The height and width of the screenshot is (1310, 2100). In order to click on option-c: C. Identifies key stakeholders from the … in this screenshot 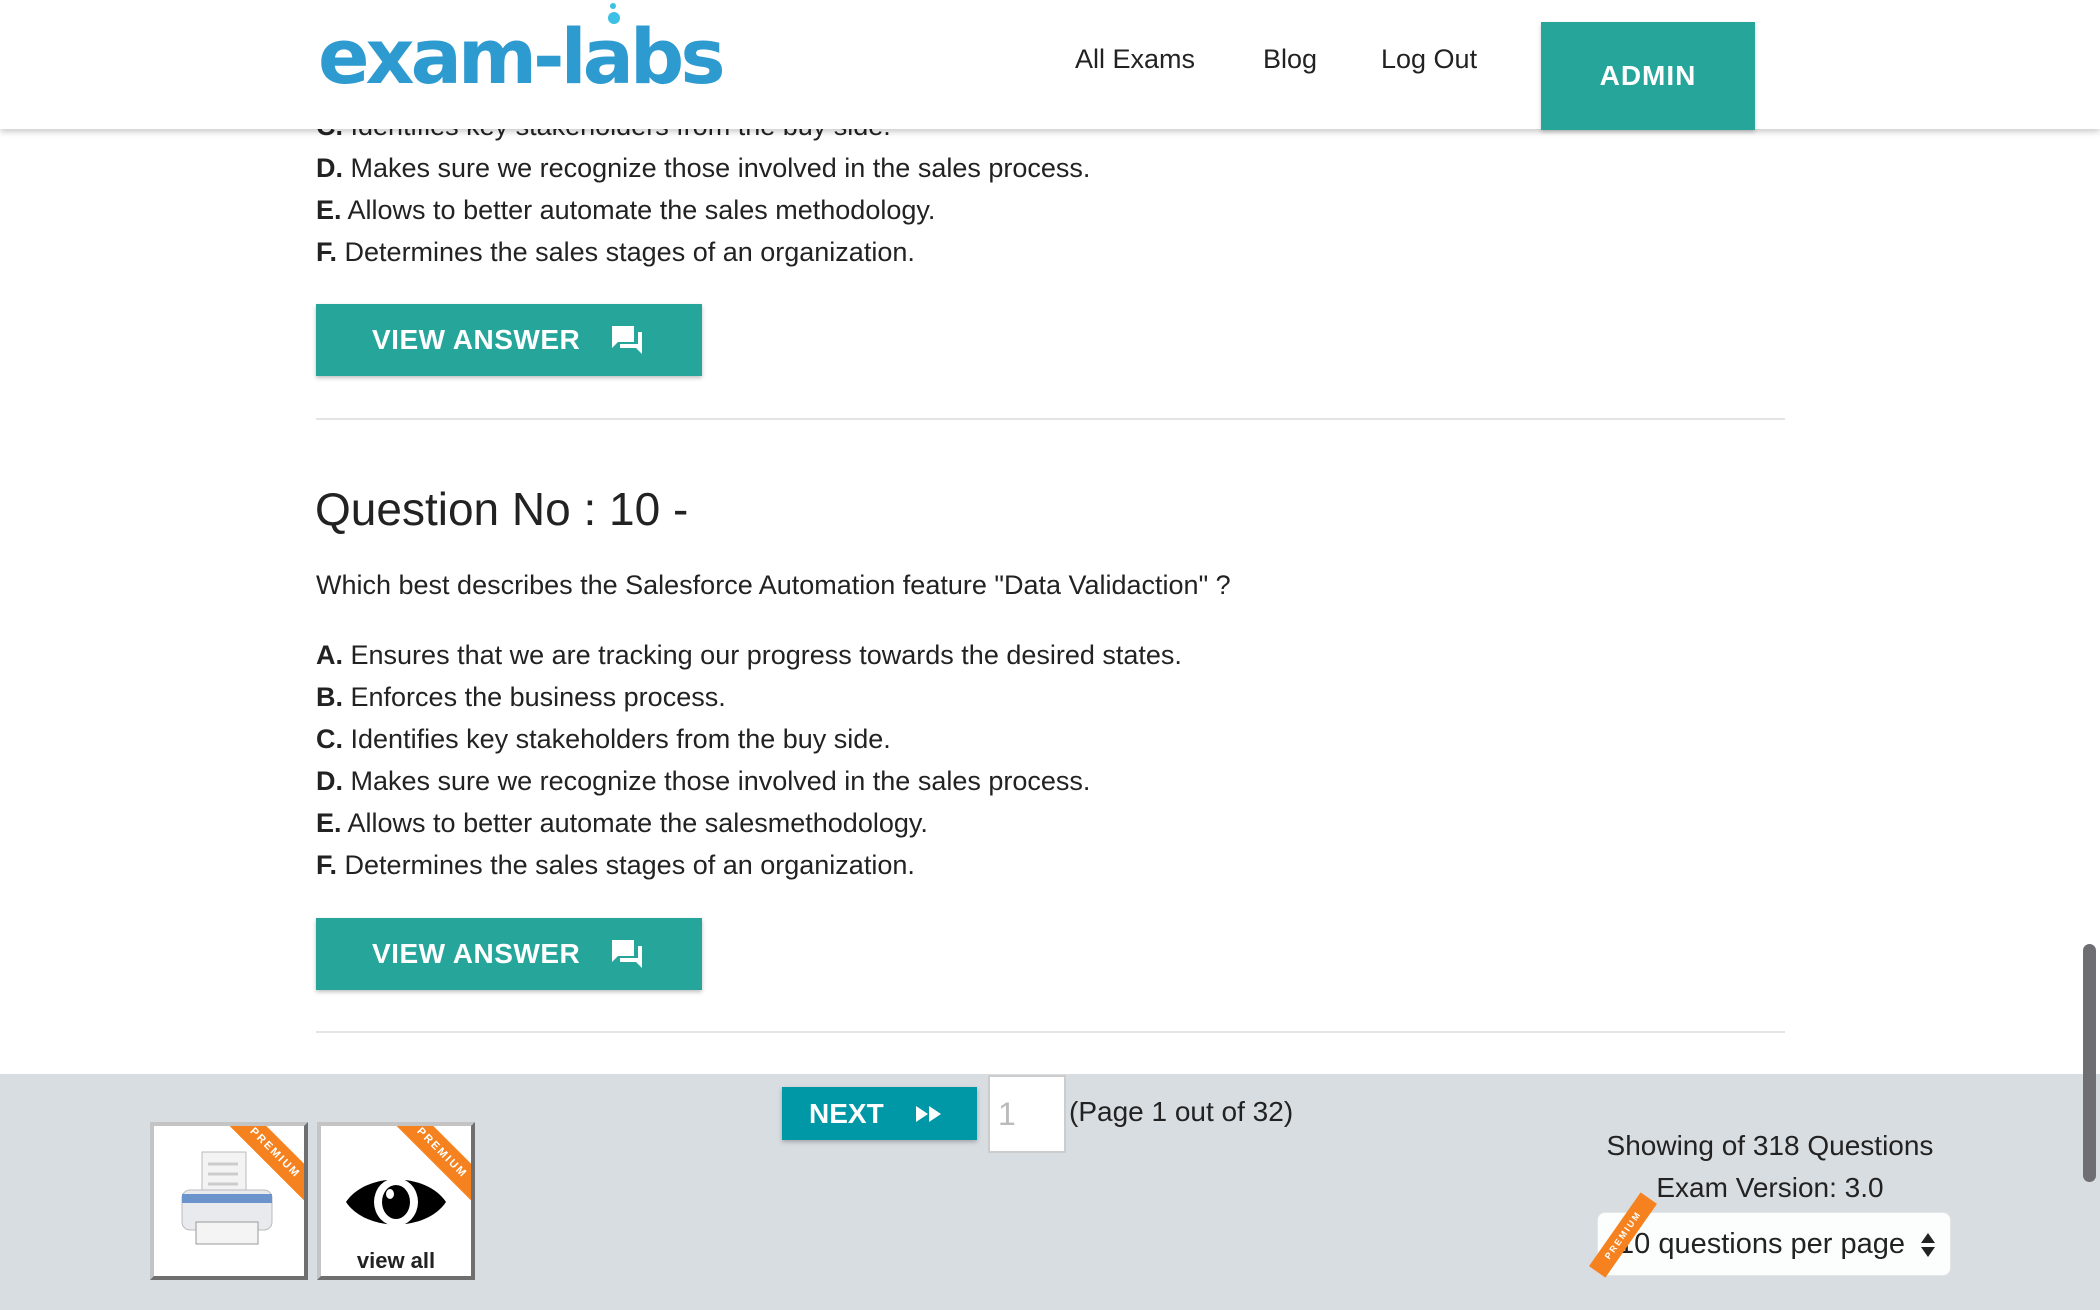, I will do `click(603, 739)`.